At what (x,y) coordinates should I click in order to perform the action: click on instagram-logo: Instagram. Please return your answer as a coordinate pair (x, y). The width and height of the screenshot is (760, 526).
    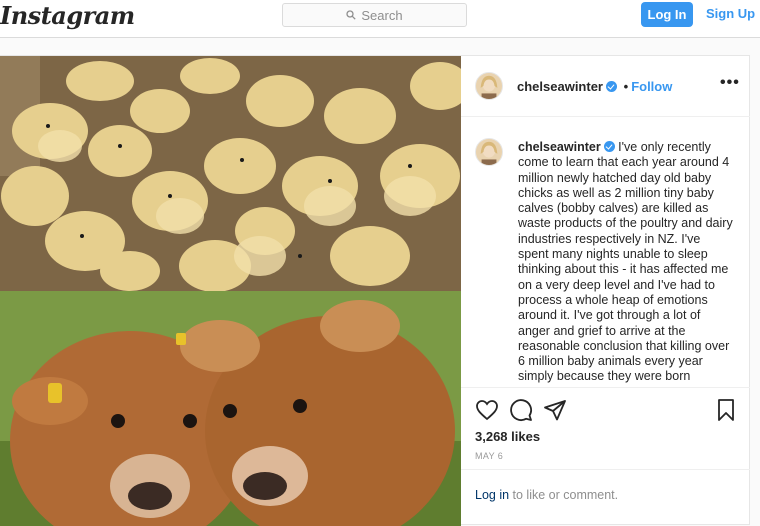
    Looking at the image, I should click on (67, 15).